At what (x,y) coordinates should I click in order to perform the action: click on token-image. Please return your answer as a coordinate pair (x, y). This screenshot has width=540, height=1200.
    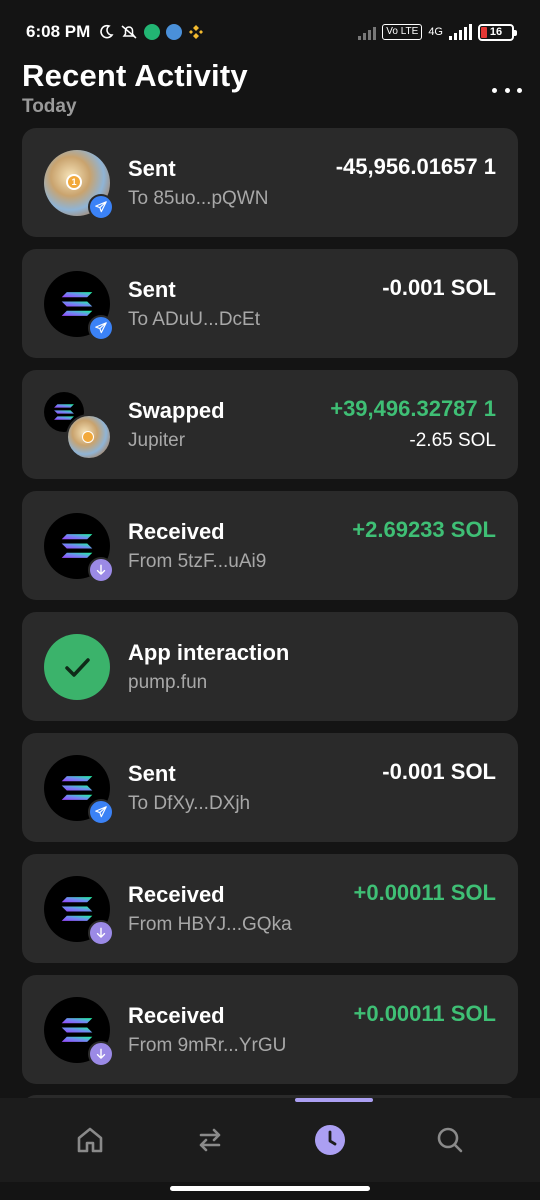
    Looking at the image, I should click on (89, 436).